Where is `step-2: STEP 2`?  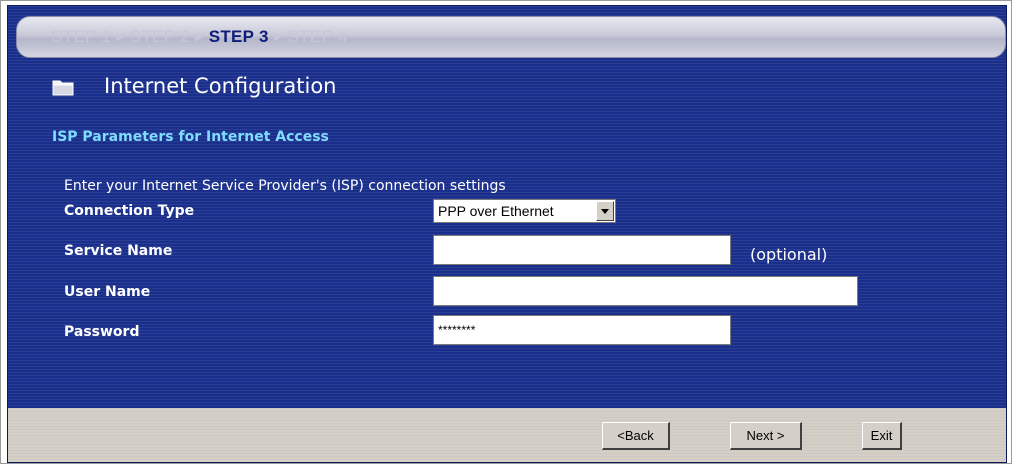
step-2: STEP 2 is located at coordinates (159, 36).